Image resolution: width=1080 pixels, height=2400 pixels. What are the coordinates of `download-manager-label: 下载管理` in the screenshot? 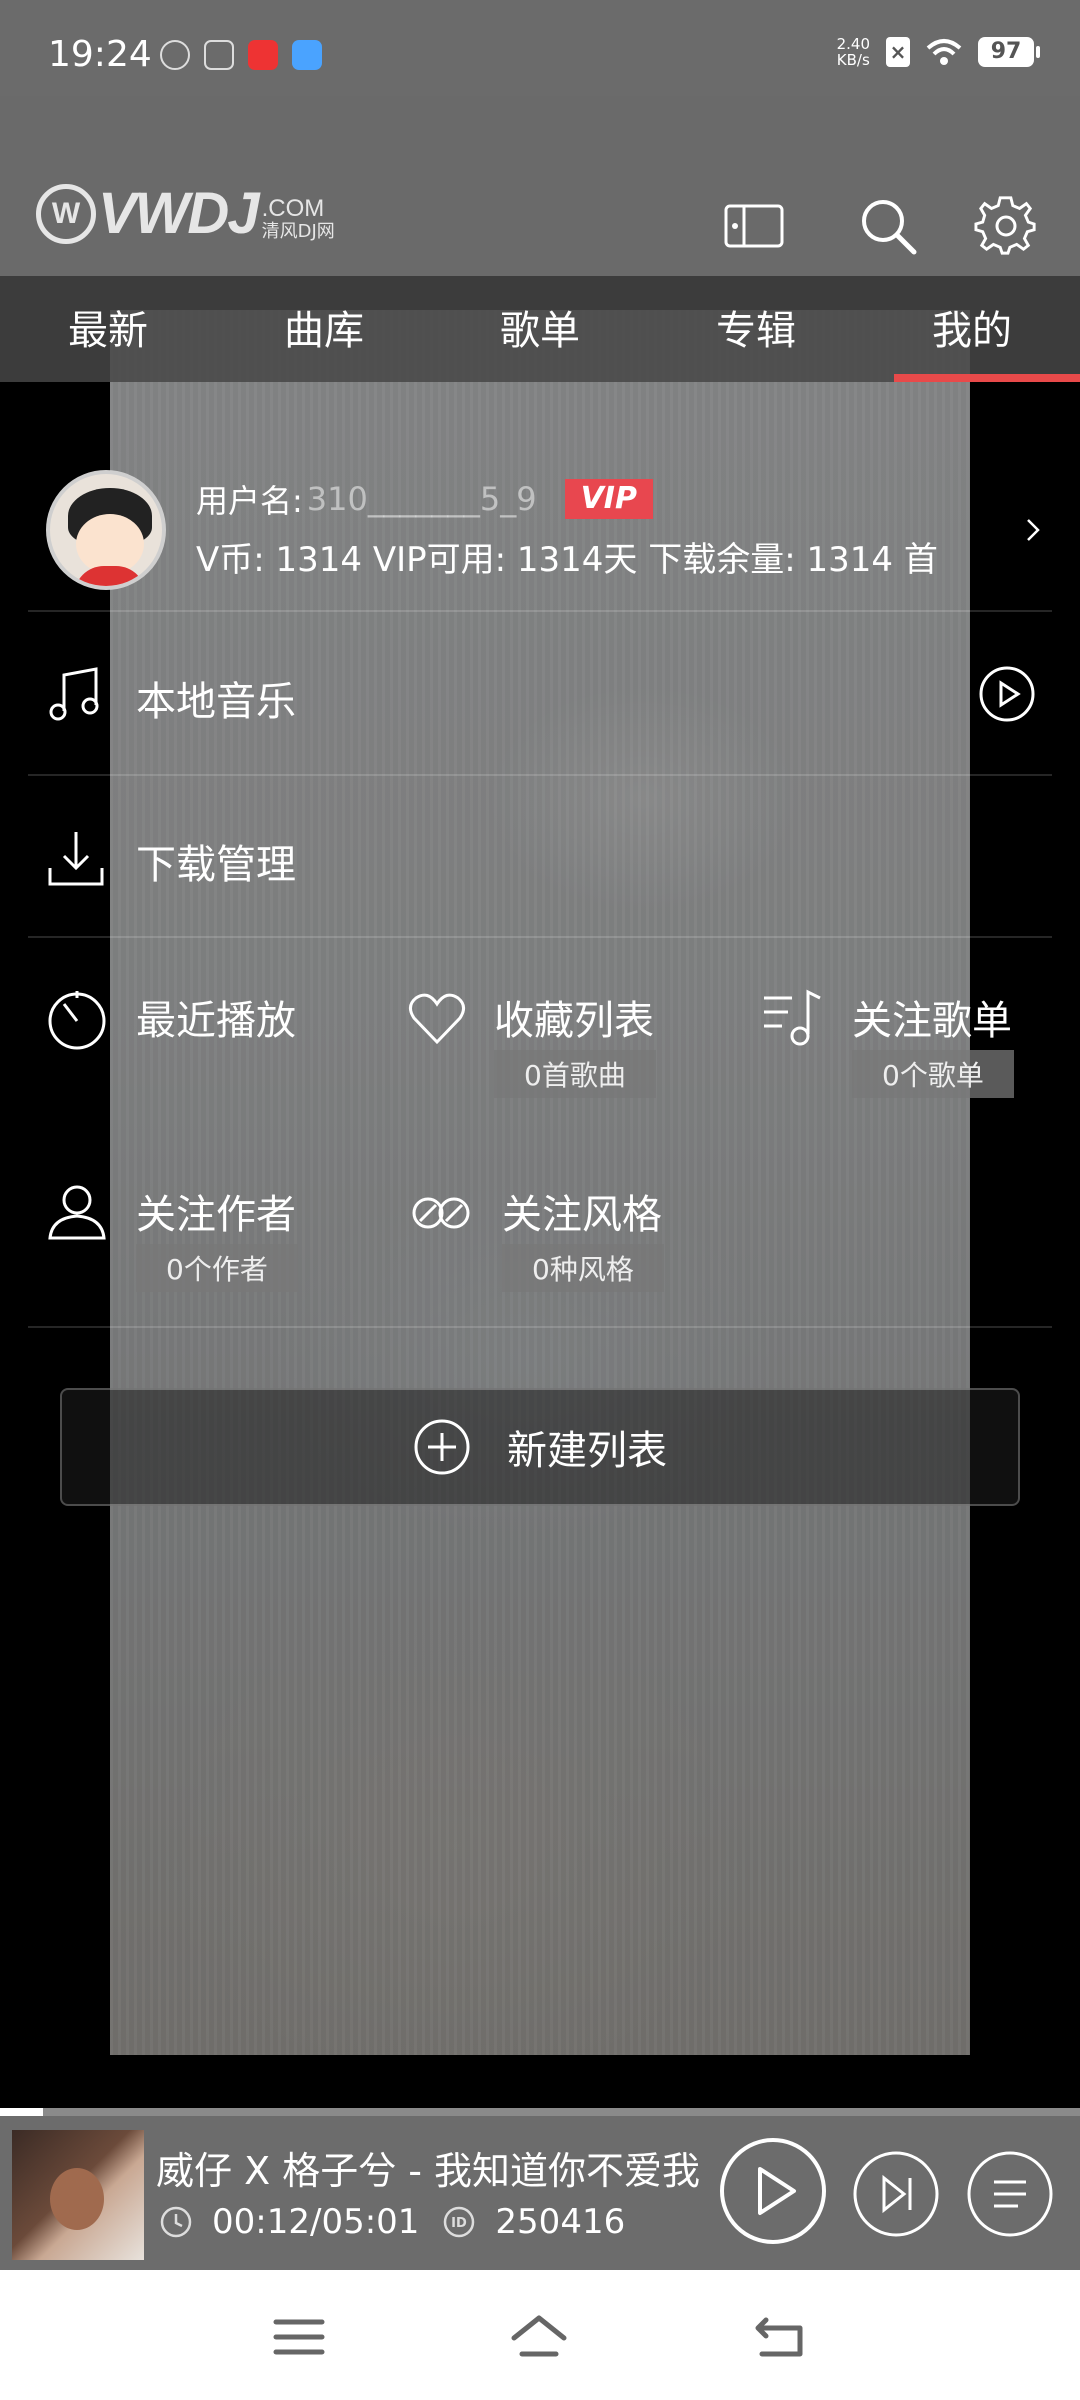 It's located at (216, 865).